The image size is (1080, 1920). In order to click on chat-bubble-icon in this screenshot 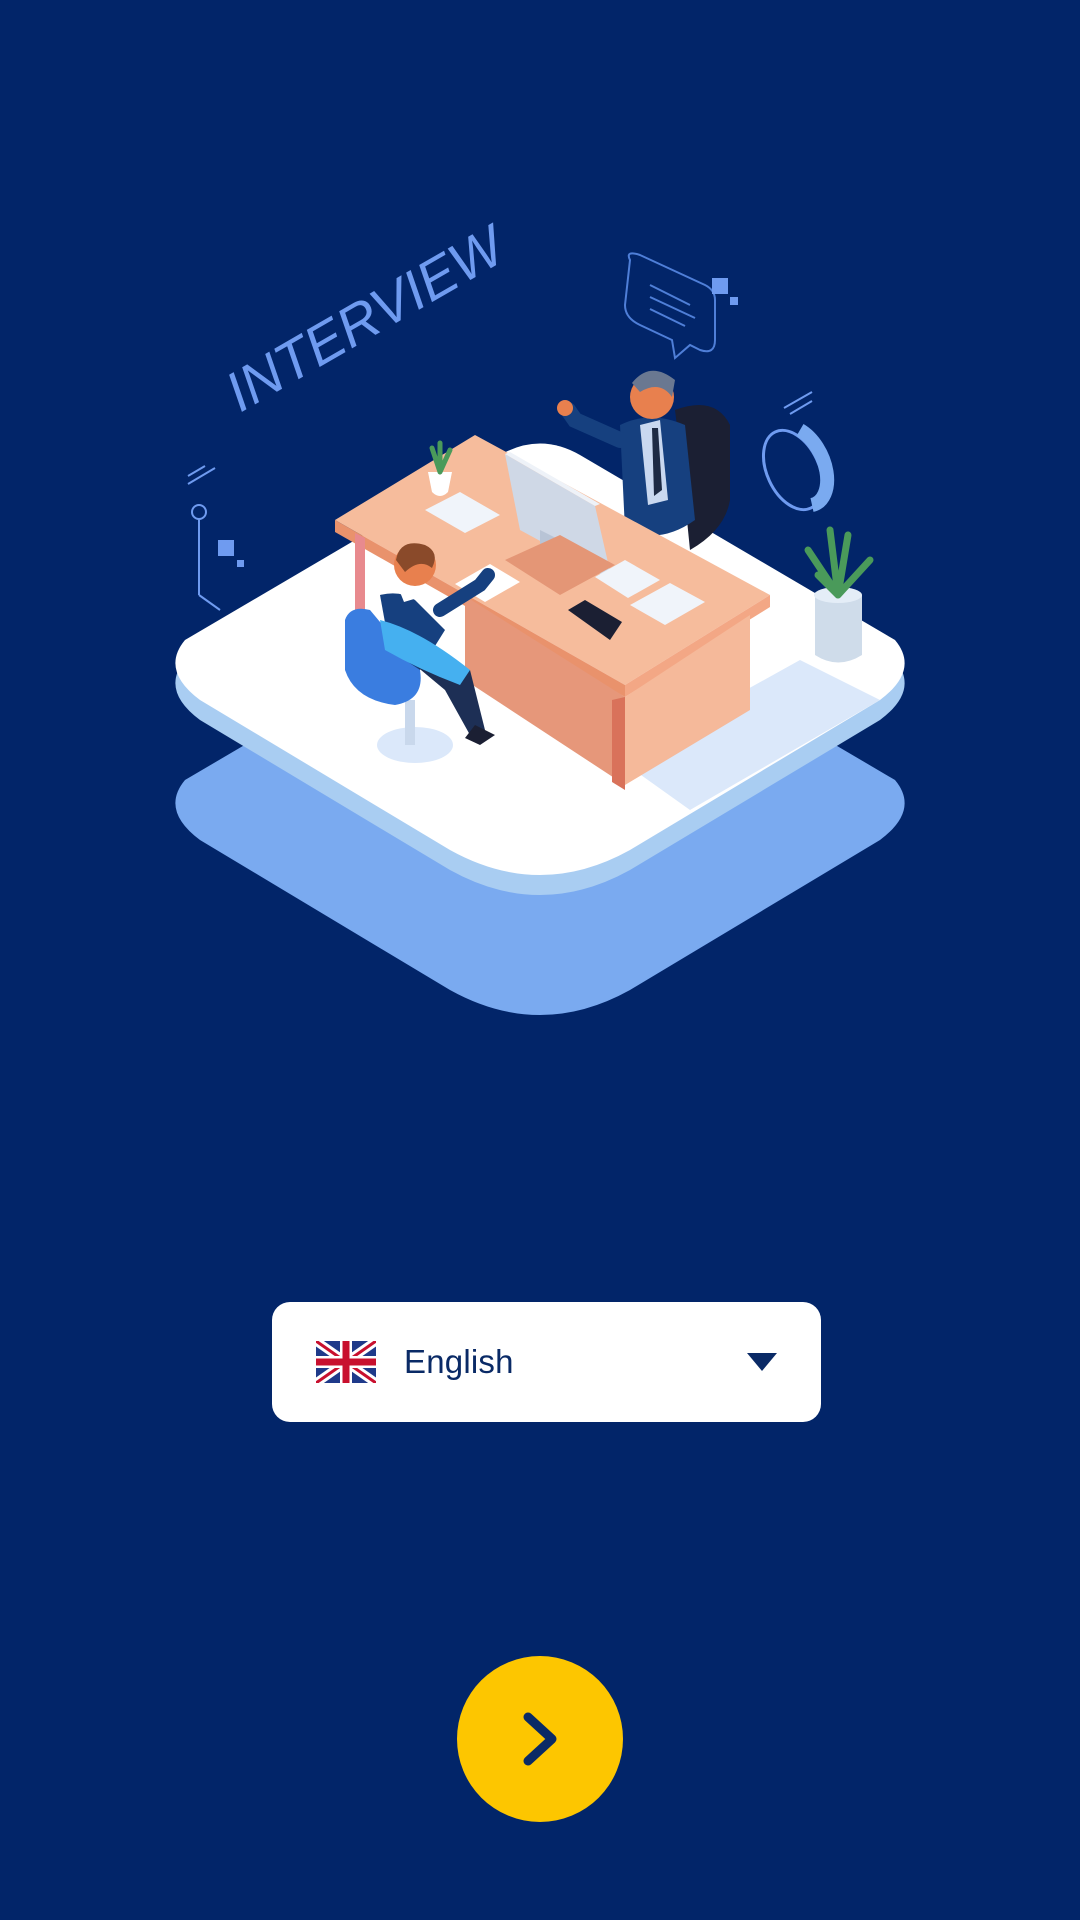, I will do `click(669, 306)`.